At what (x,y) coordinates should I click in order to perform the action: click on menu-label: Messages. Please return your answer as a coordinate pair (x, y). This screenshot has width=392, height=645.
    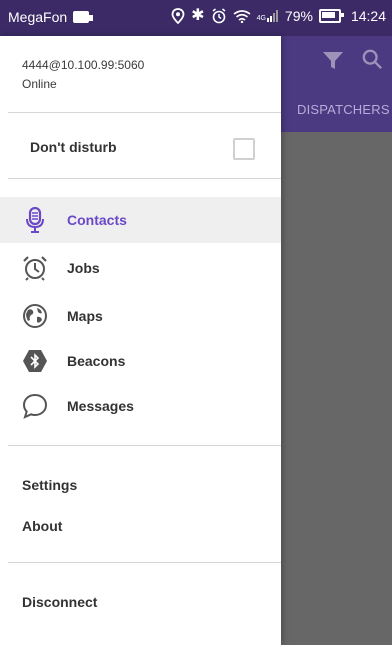
    Looking at the image, I should click on (100, 406).